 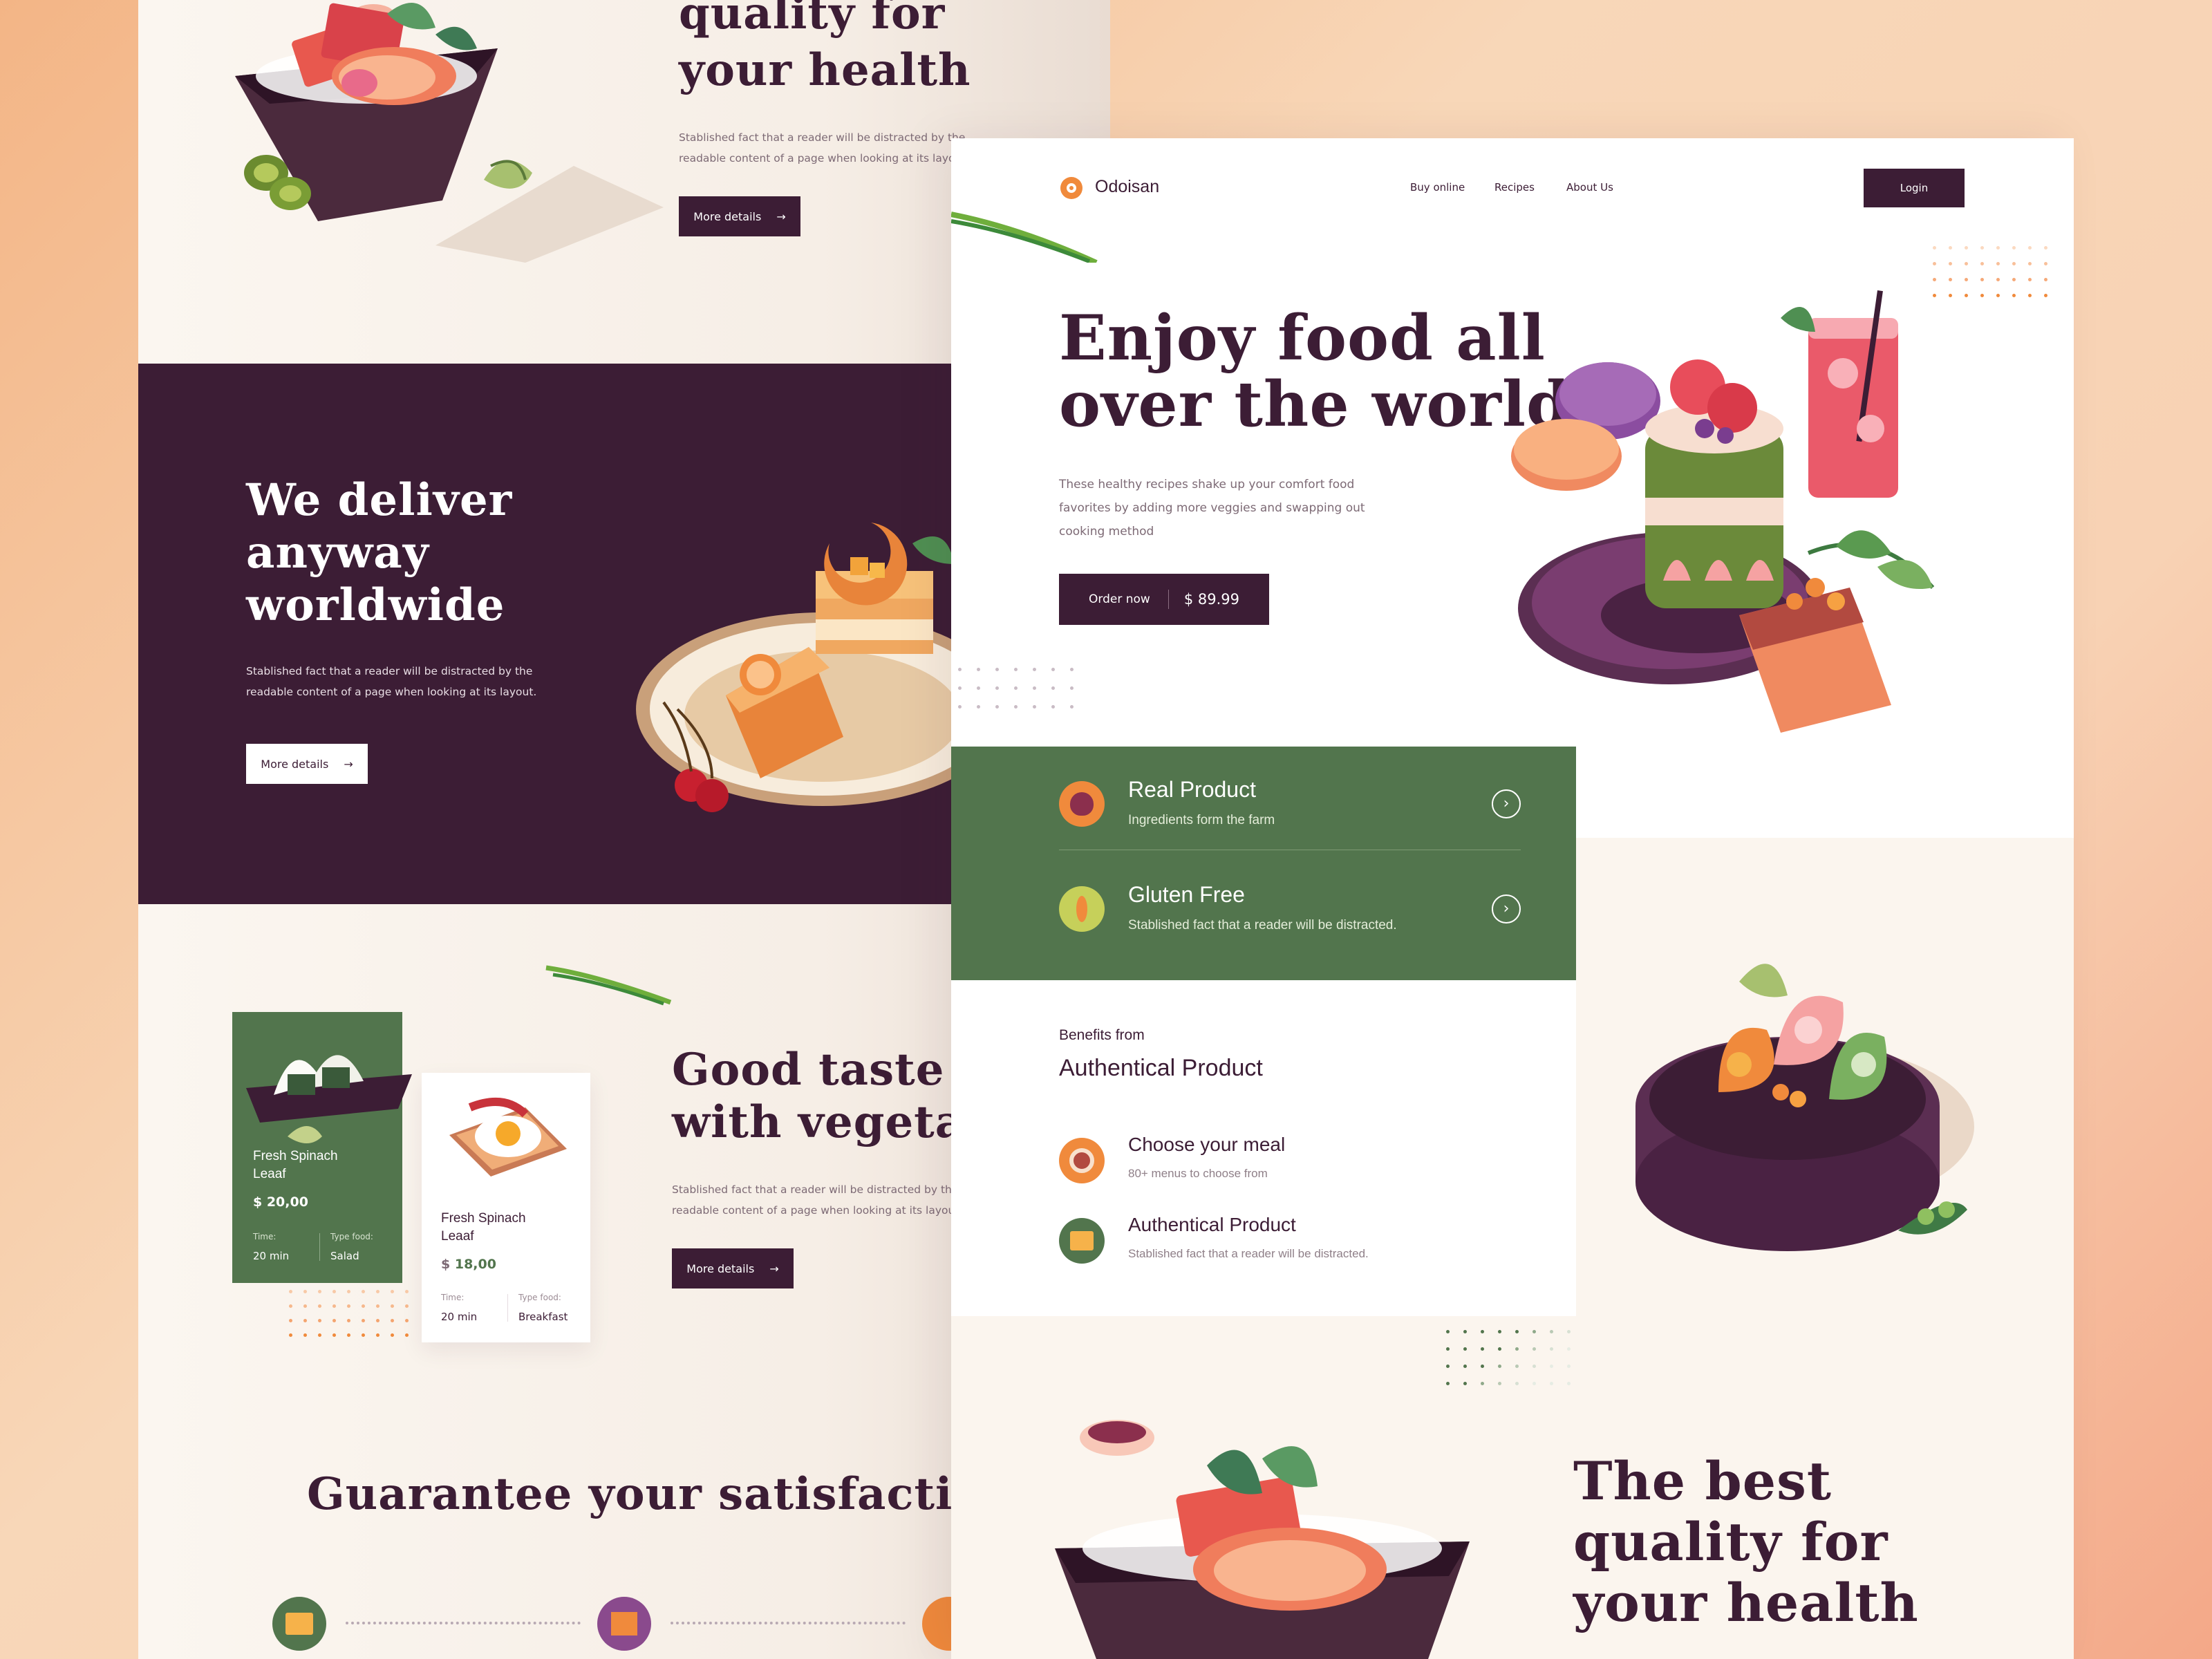 I want to click on decorative-dots-grey, so click(x=1016, y=688).